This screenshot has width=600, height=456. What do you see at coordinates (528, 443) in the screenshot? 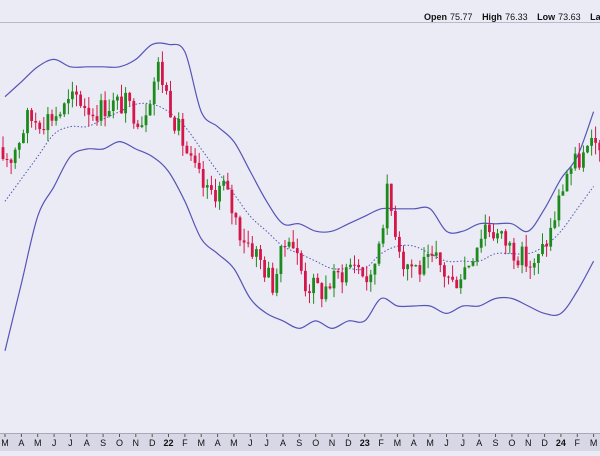
I see `x-tick-label: N` at bounding box center [528, 443].